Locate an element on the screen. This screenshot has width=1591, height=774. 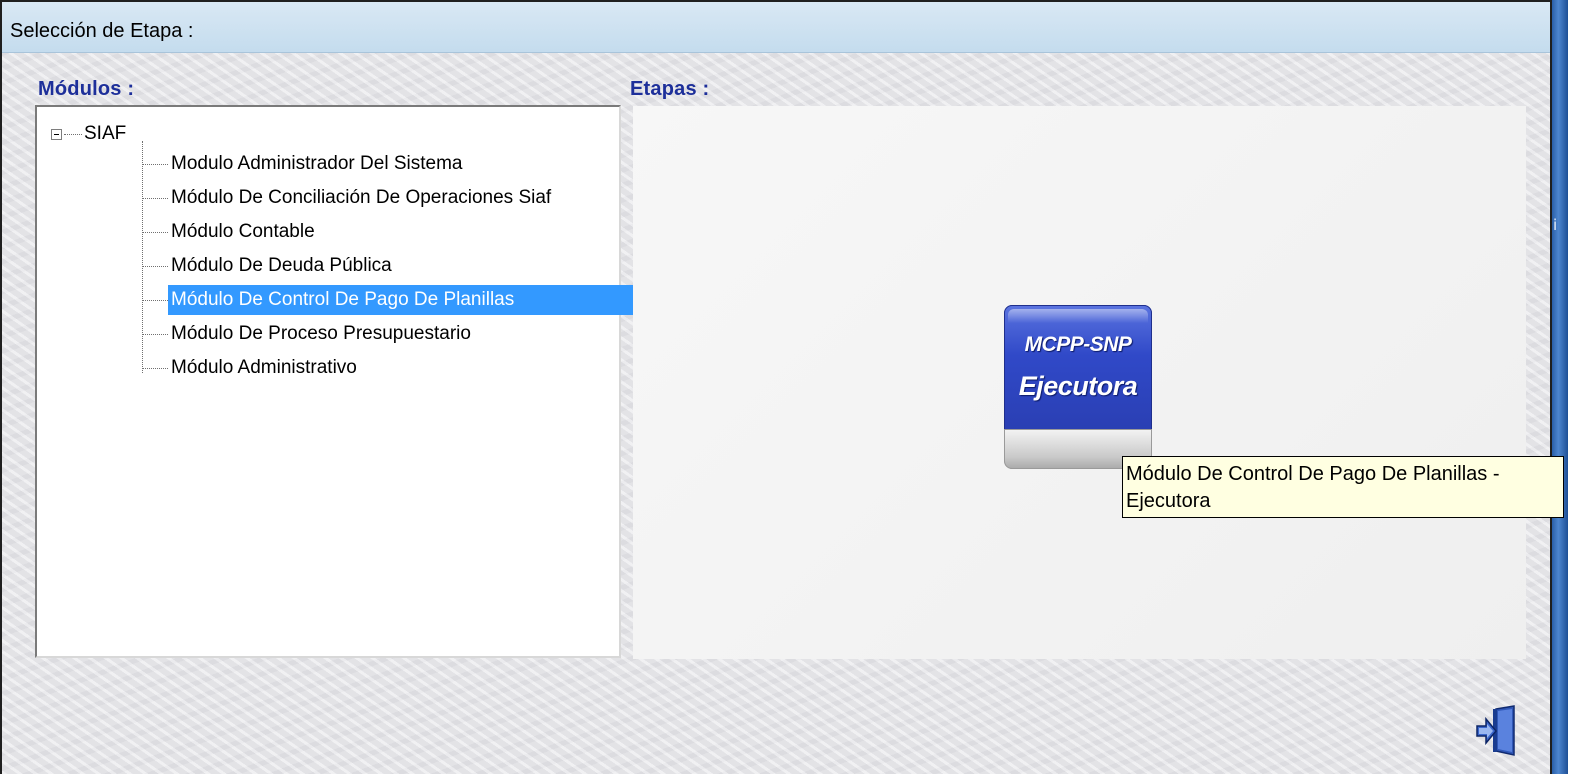
tree-item-contable: Módulo Contable is located at coordinates (231, 232).